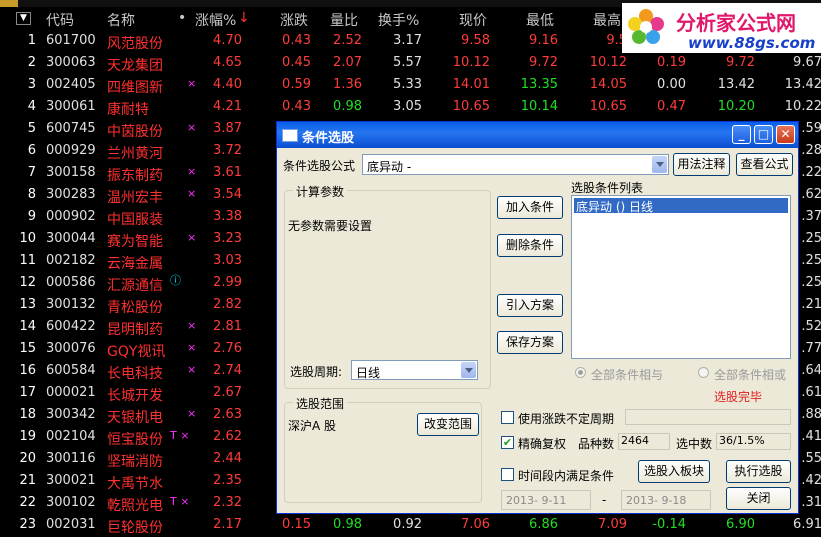 This screenshot has height=537, width=821. What do you see at coordinates (703, 372) in the screenshot?
I see `or-radio` at bounding box center [703, 372].